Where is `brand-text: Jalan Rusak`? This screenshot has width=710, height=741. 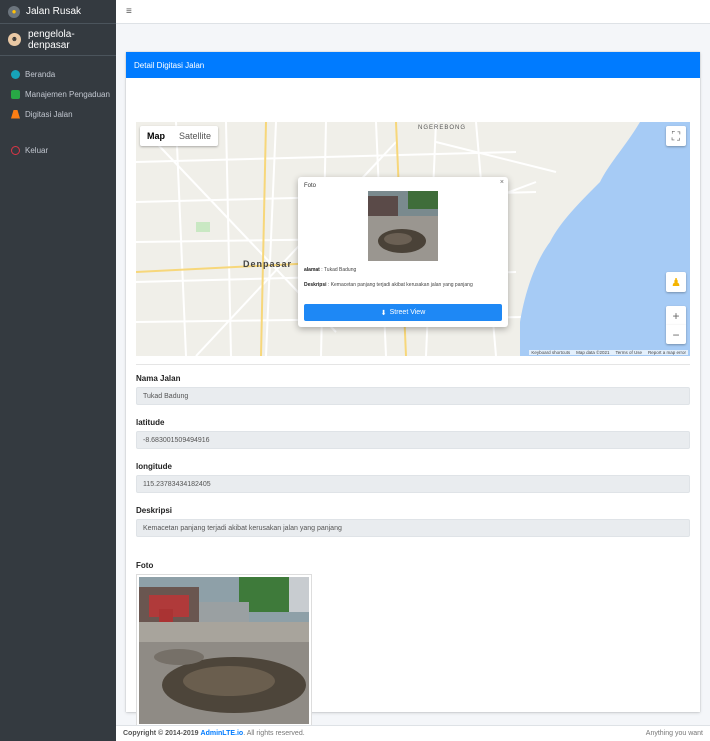
brand-text: Jalan Rusak is located at coordinates (54, 11).